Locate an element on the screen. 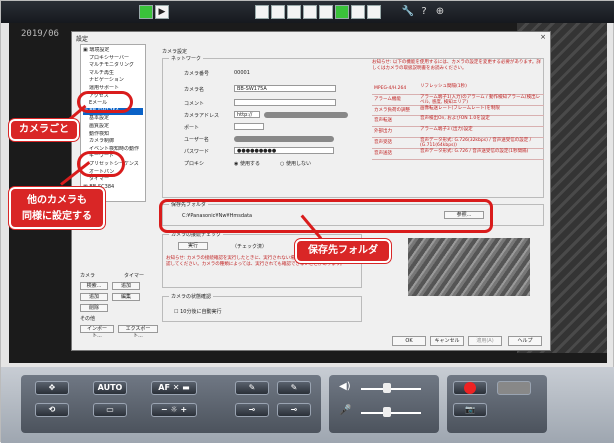 Image resolution: width=614 pixels, height=443 pixels. mic-slider is located at coordinates (391, 413).